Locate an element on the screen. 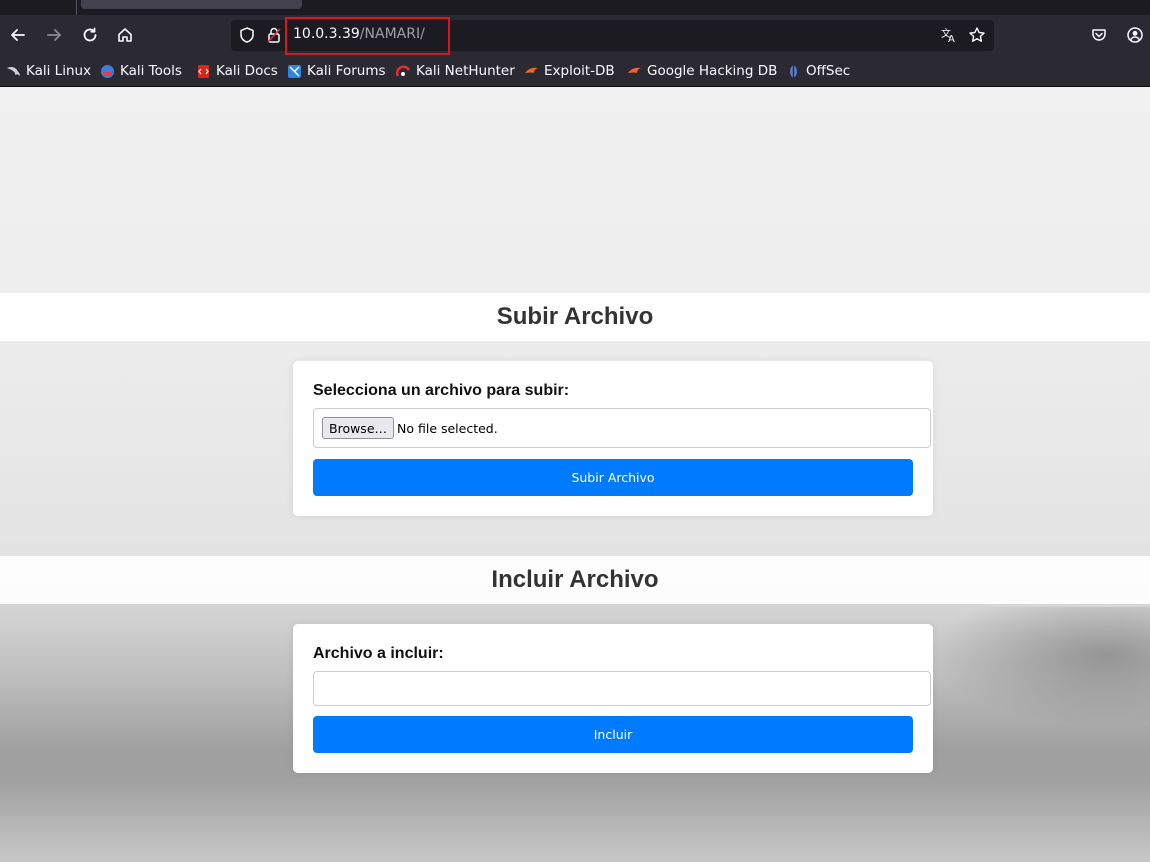 This screenshot has height=862, width=1150. bookmark-exploit-db: Exploit-DB is located at coordinates (569, 71).